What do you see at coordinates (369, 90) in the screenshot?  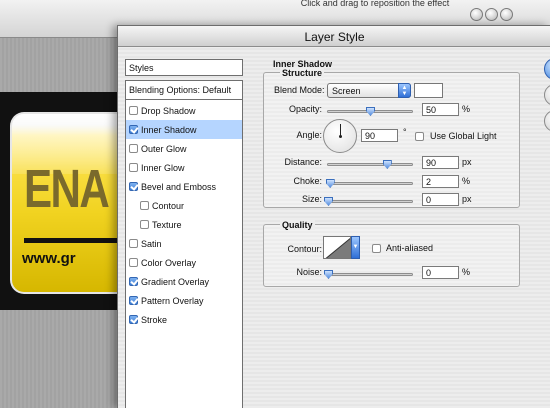 I see `blend-mode-select: Screen ▲ ▼` at bounding box center [369, 90].